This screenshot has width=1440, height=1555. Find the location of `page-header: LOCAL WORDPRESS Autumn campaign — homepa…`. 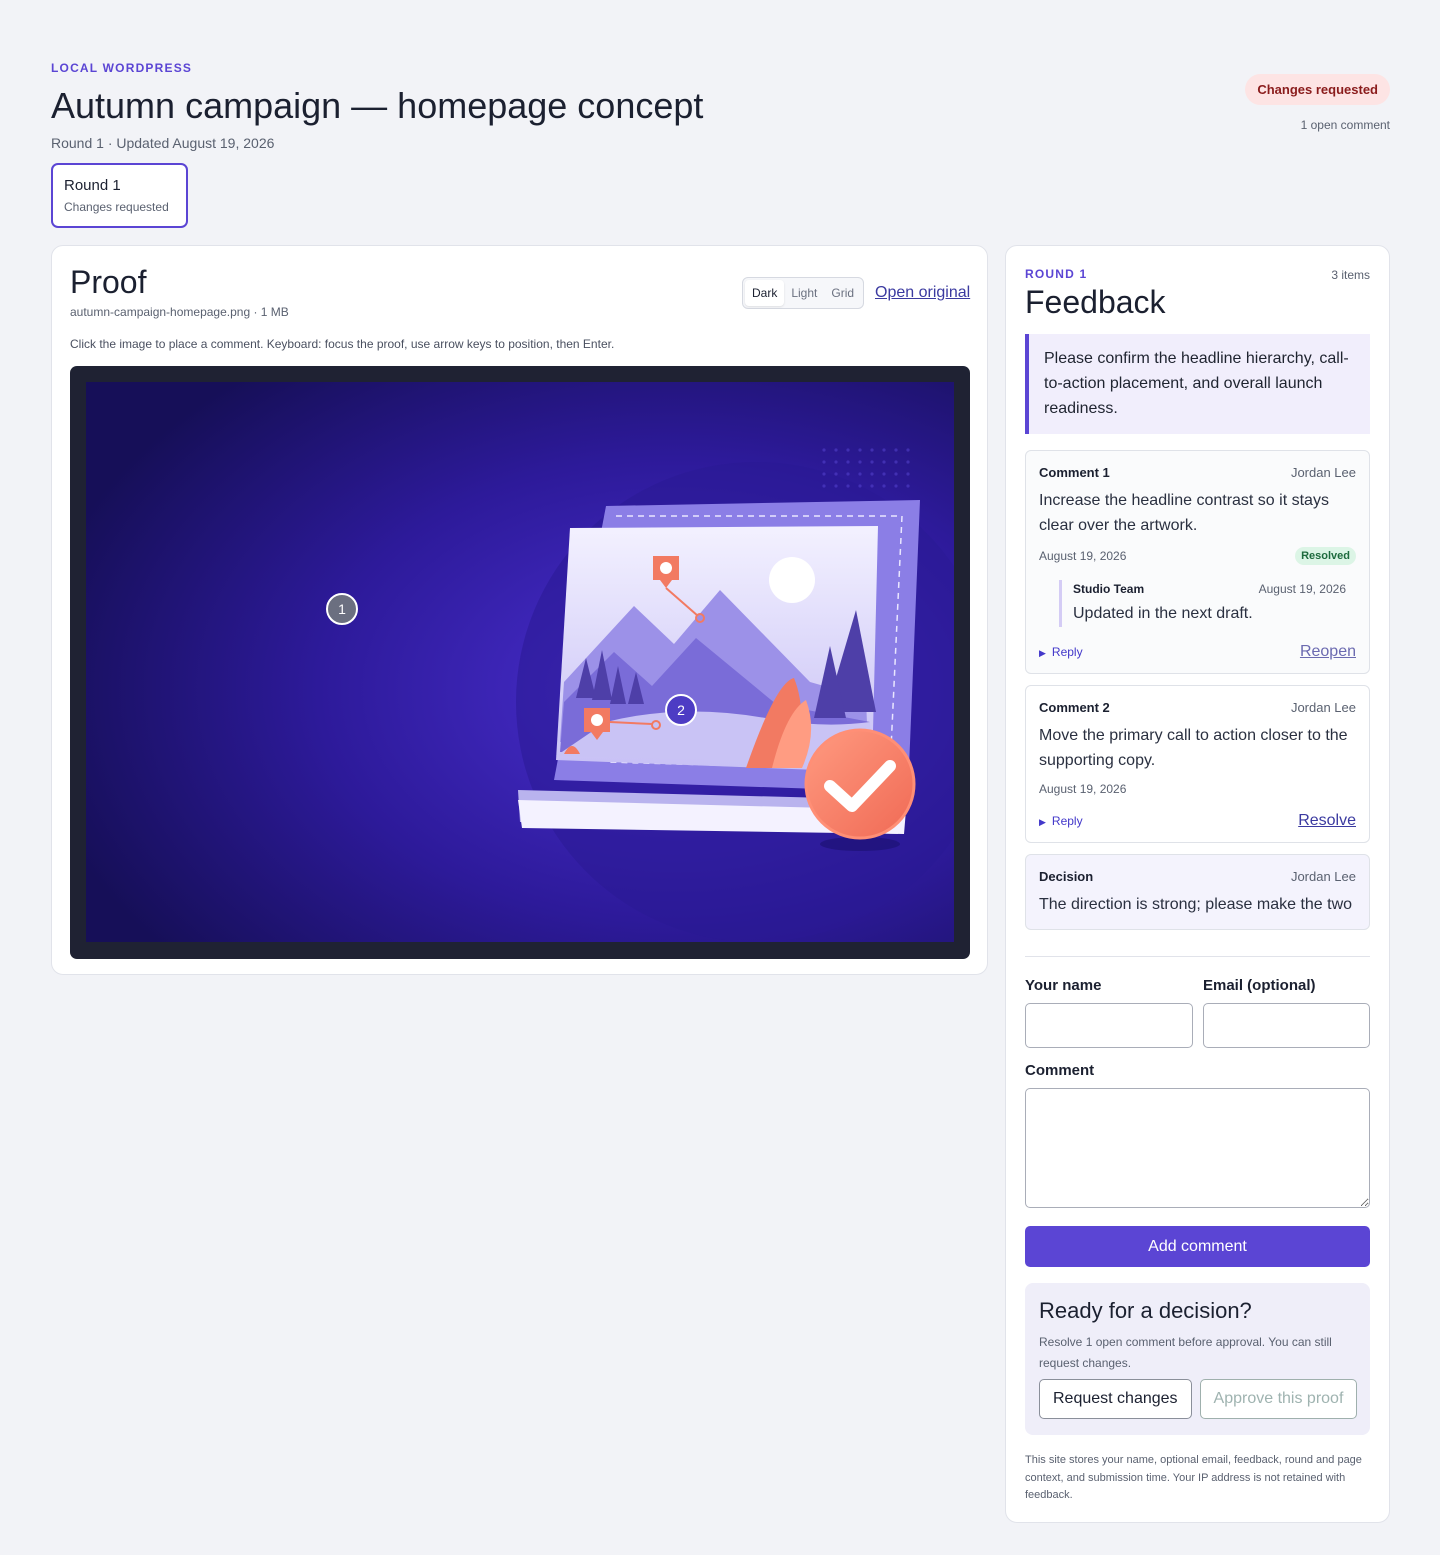

page-header: LOCAL WORDPRESS Autumn campaign — homepa… is located at coordinates (720, 104).